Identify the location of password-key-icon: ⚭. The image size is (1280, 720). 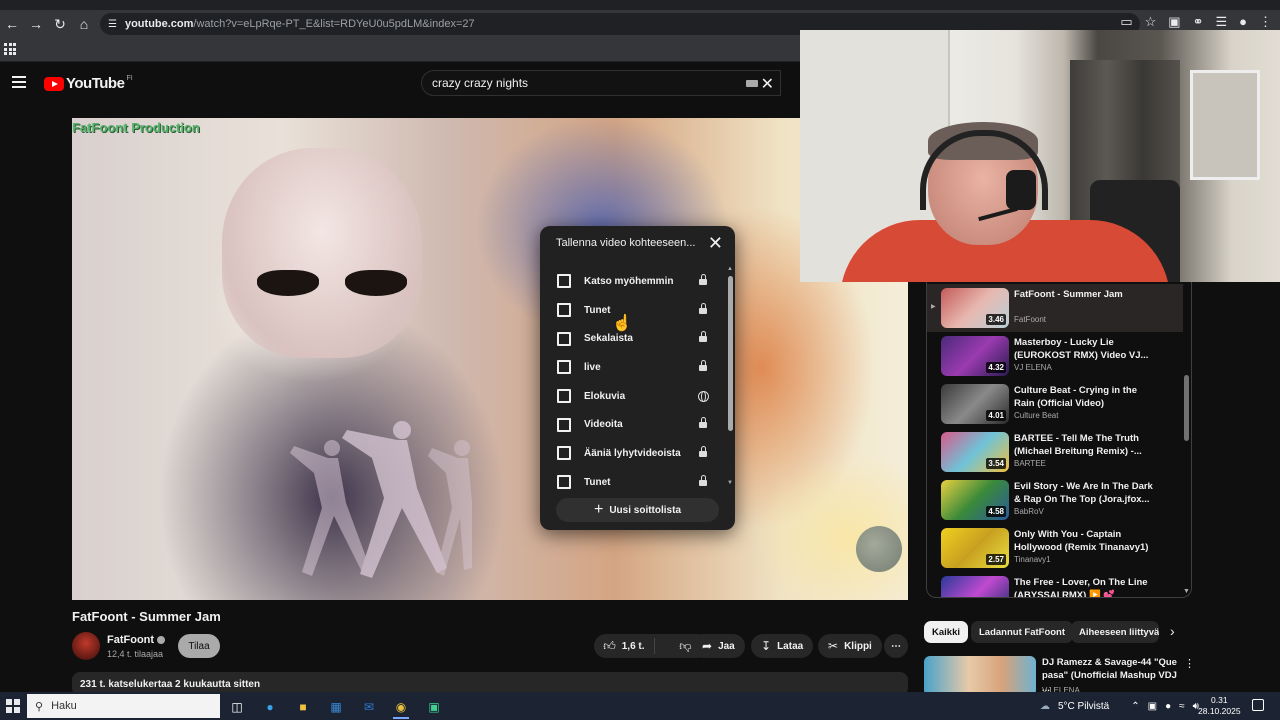
(1198, 22).